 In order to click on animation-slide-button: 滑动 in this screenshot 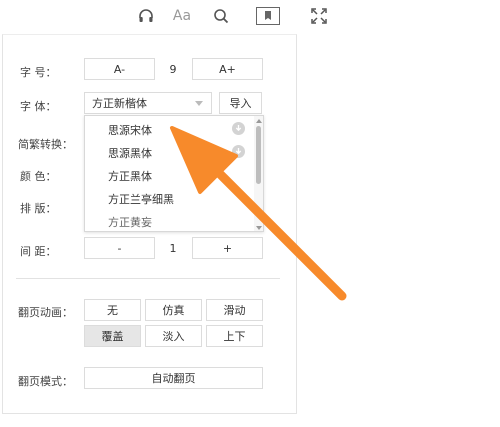, I will do `click(234, 310)`.